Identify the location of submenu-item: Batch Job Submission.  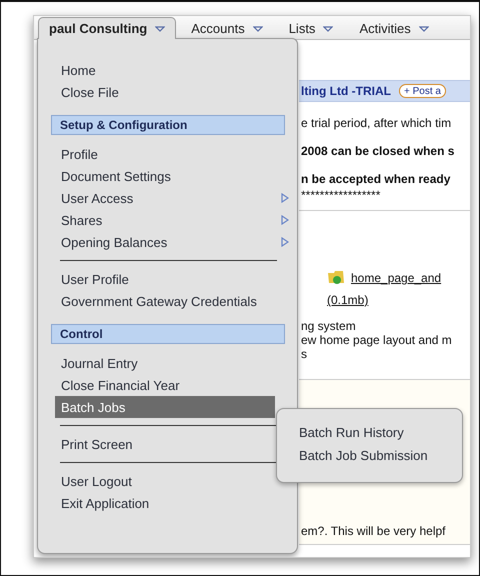
(380, 455).